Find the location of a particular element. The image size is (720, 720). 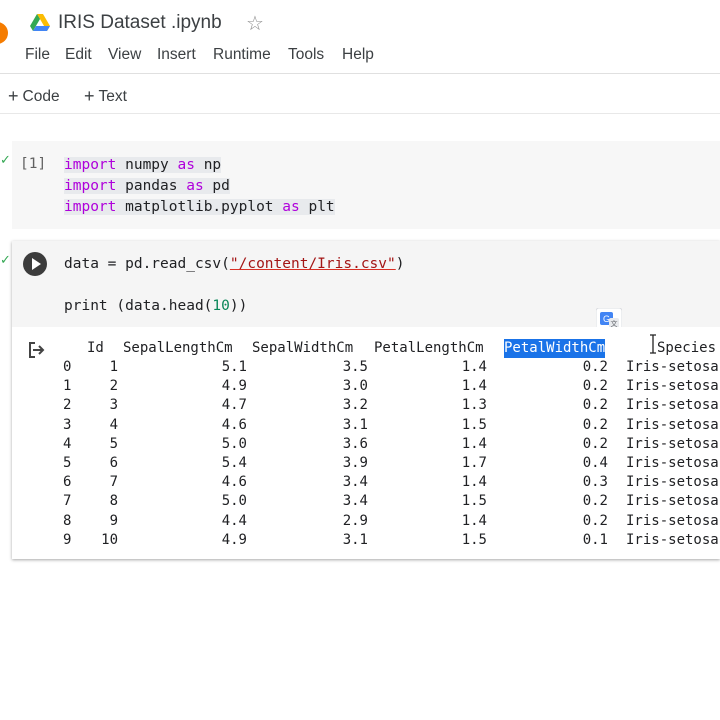

table-cell: 1.7 is located at coordinates (474, 463).